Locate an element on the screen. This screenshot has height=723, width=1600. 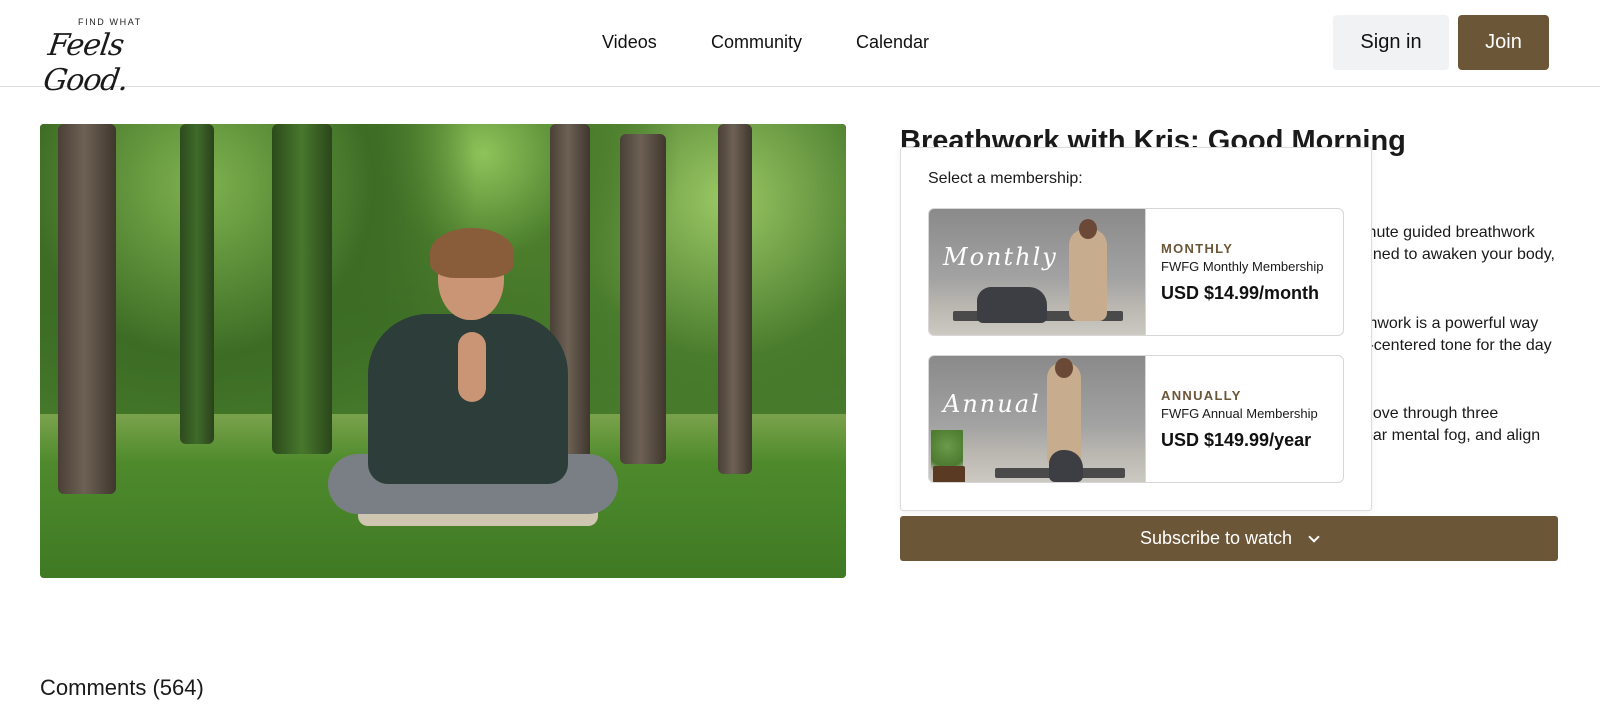
description-line: thwork is a powerful way is located at coordinates (1451, 323).